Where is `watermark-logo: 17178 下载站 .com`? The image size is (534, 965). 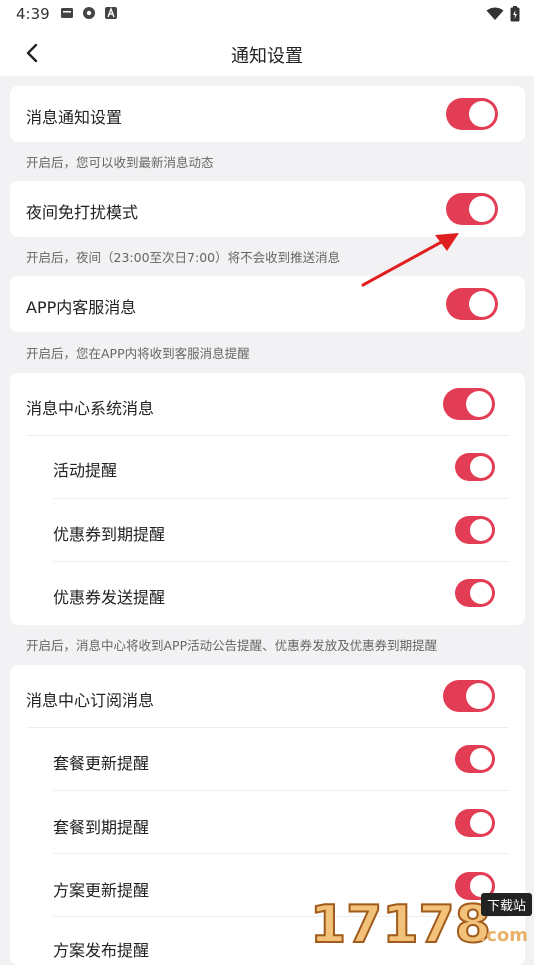 watermark-logo: 17178 下载站 .com is located at coordinates (422, 919).